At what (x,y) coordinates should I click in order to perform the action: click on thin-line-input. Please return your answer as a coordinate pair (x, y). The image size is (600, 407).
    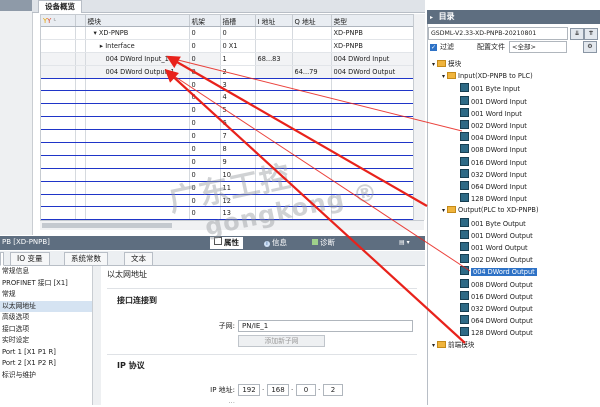
    Looking at the image, I should click on (316, 94).